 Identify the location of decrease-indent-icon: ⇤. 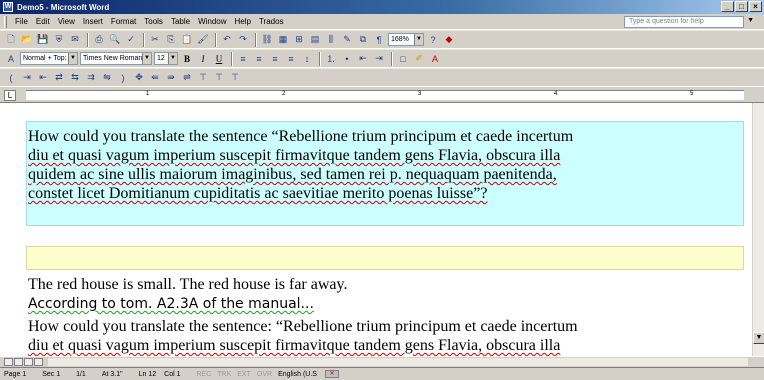
(363, 59).